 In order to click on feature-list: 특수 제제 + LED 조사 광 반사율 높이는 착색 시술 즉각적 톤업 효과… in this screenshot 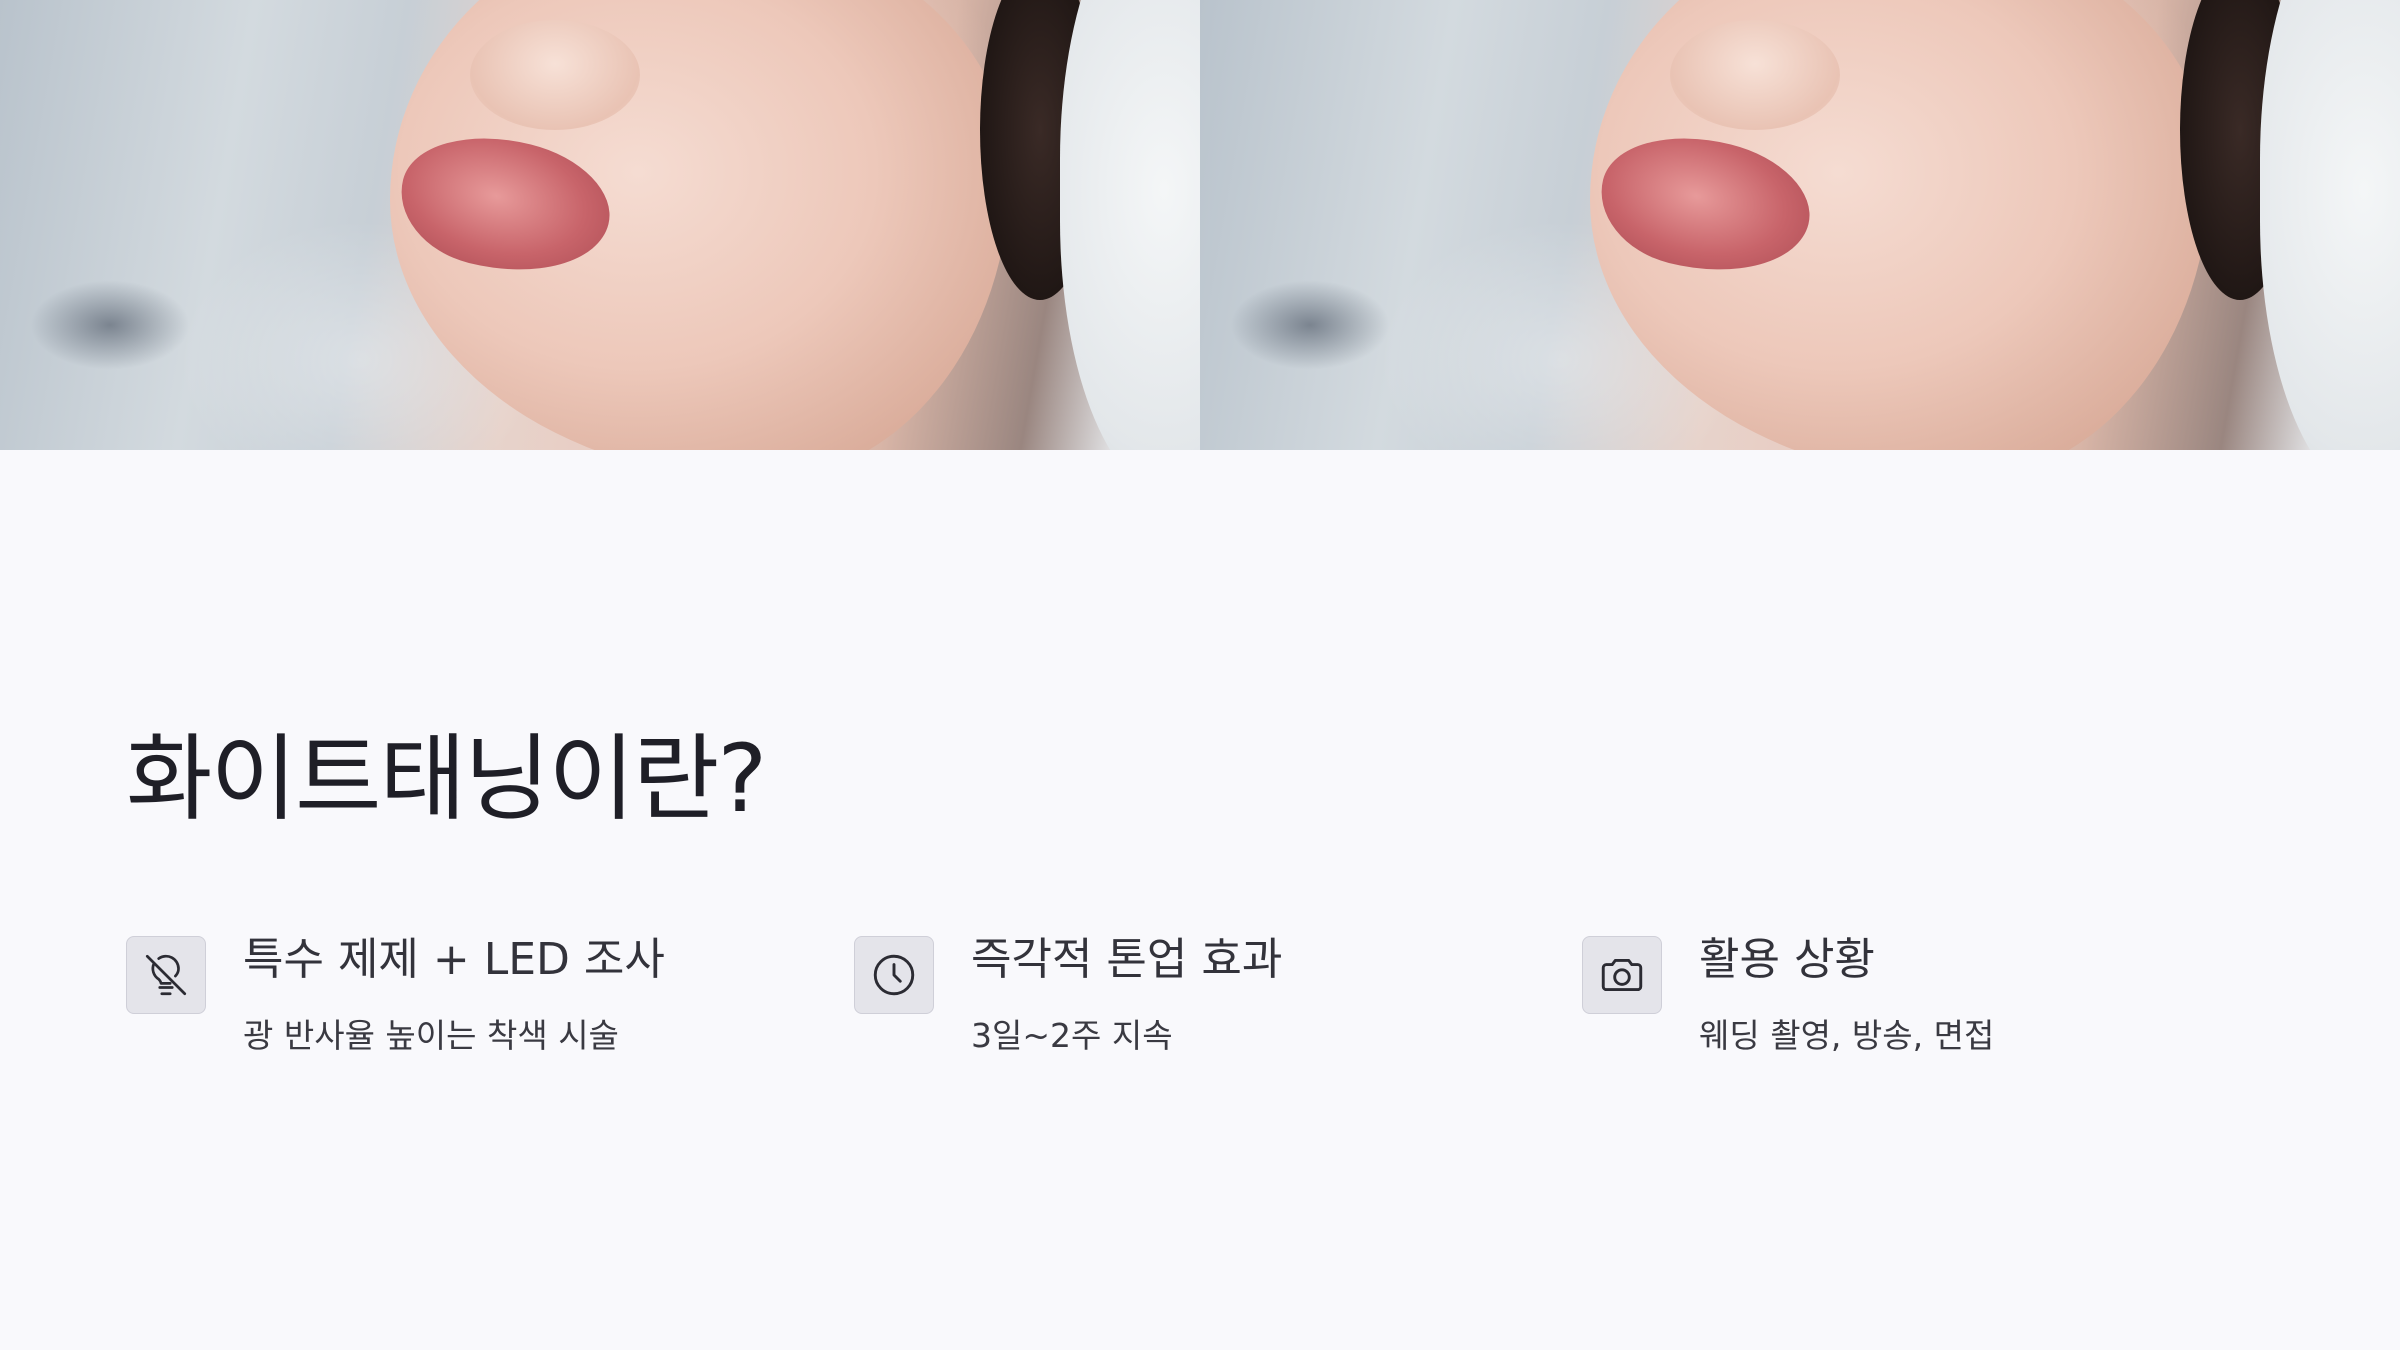, I will do `click(1226, 1010)`.